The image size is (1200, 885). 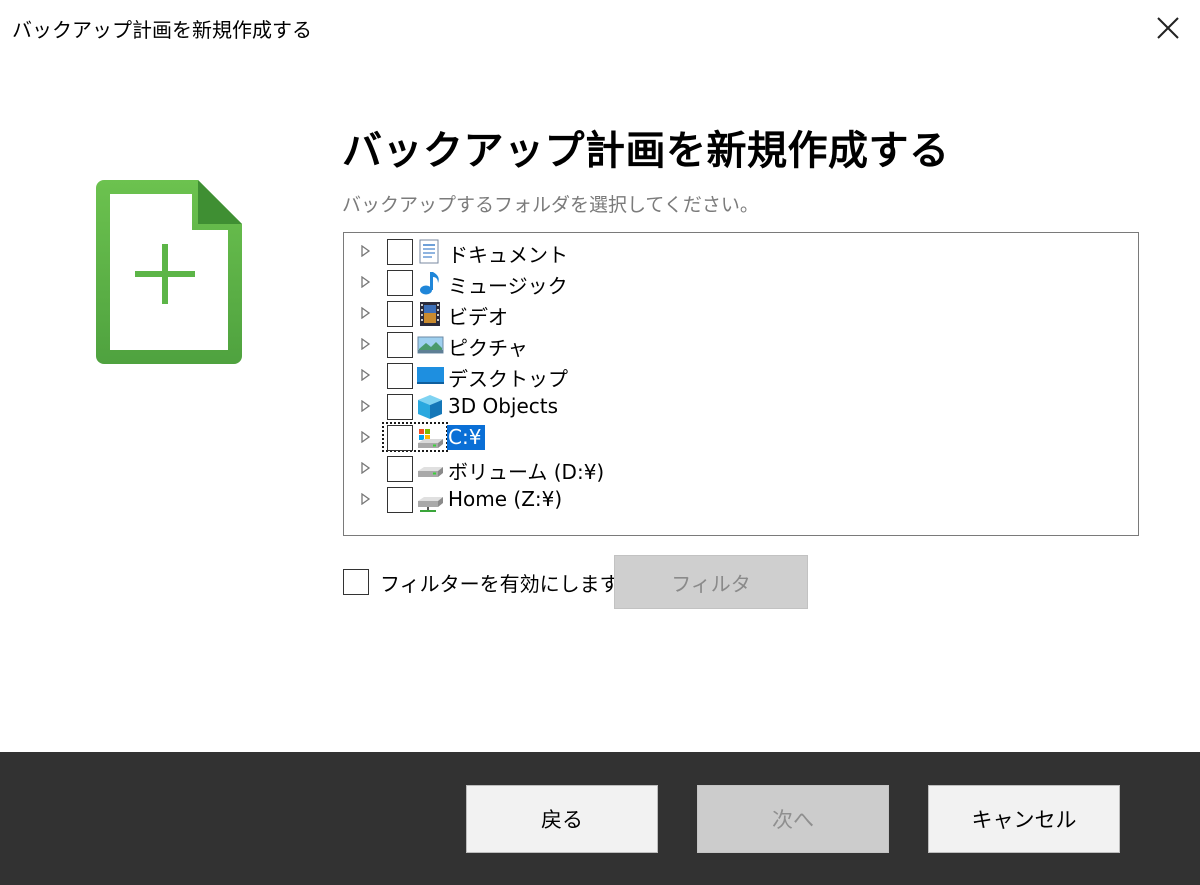 What do you see at coordinates (478, 317) in the screenshot?
I see `tree-item-label: ビデオ` at bounding box center [478, 317].